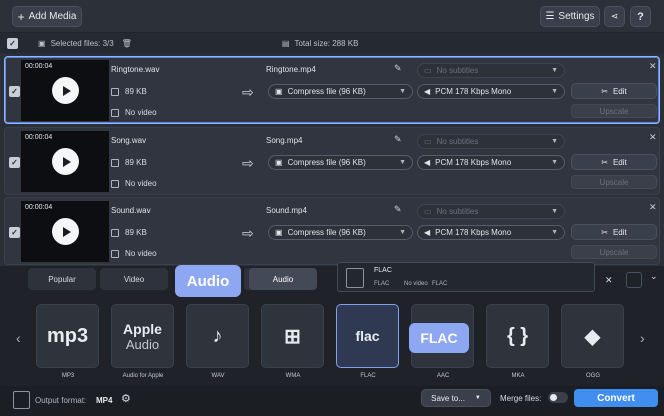 This screenshot has height=416, width=664. What do you see at coordinates (248, 163) in the screenshot?
I see `convert-arrow-icon: ⇨` at bounding box center [248, 163].